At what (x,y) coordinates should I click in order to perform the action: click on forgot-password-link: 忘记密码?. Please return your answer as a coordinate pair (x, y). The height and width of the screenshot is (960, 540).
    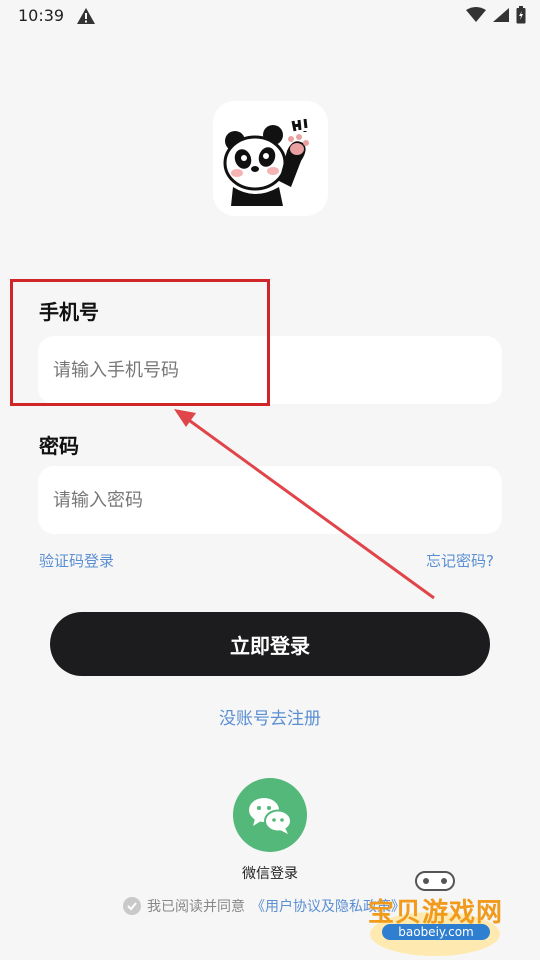
    Looking at the image, I should click on (460, 560).